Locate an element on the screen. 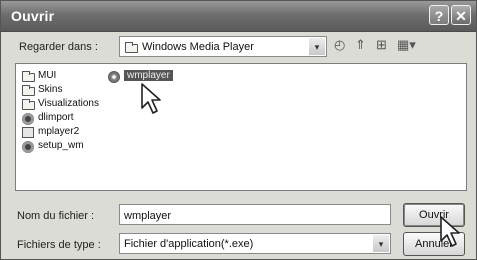 This screenshot has width=477, height=260. file-name: wmplayer is located at coordinates (148, 75).